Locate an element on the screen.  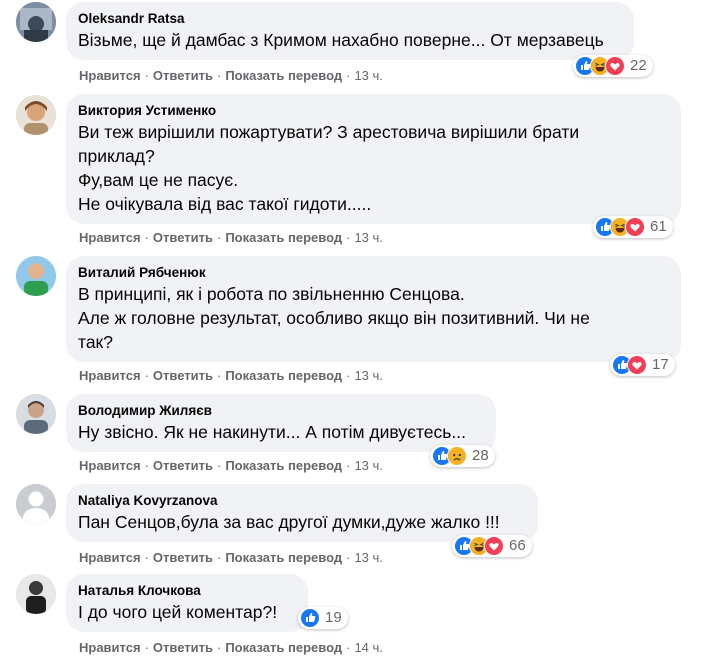
reaction-summary: 66 is located at coordinates (492, 546).